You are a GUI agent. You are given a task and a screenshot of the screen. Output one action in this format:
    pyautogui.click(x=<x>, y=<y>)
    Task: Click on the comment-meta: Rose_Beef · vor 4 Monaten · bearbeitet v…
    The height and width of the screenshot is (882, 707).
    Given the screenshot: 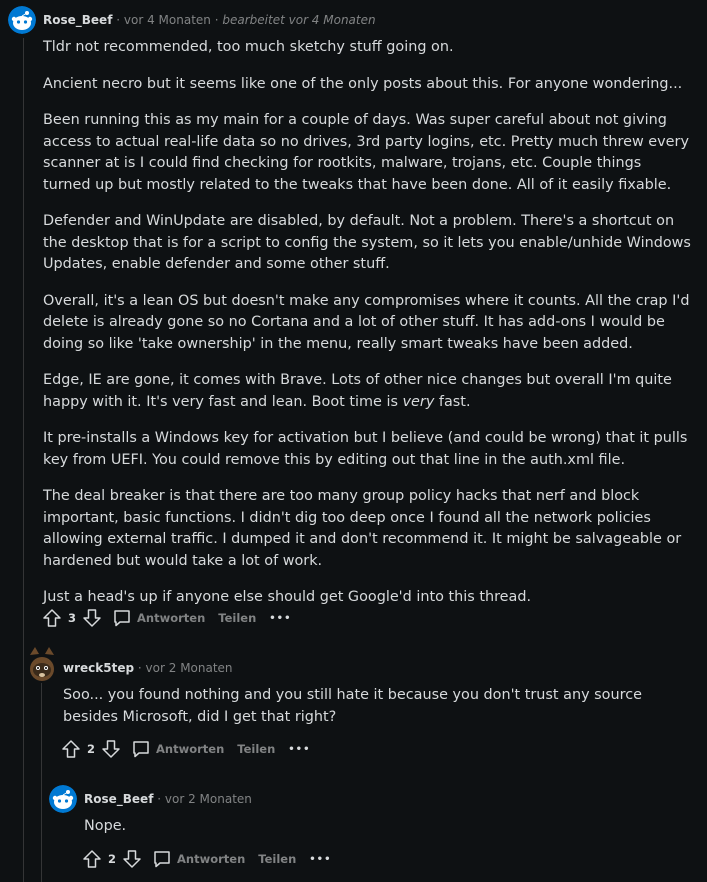 What is the action you would take?
    pyautogui.click(x=209, y=20)
    